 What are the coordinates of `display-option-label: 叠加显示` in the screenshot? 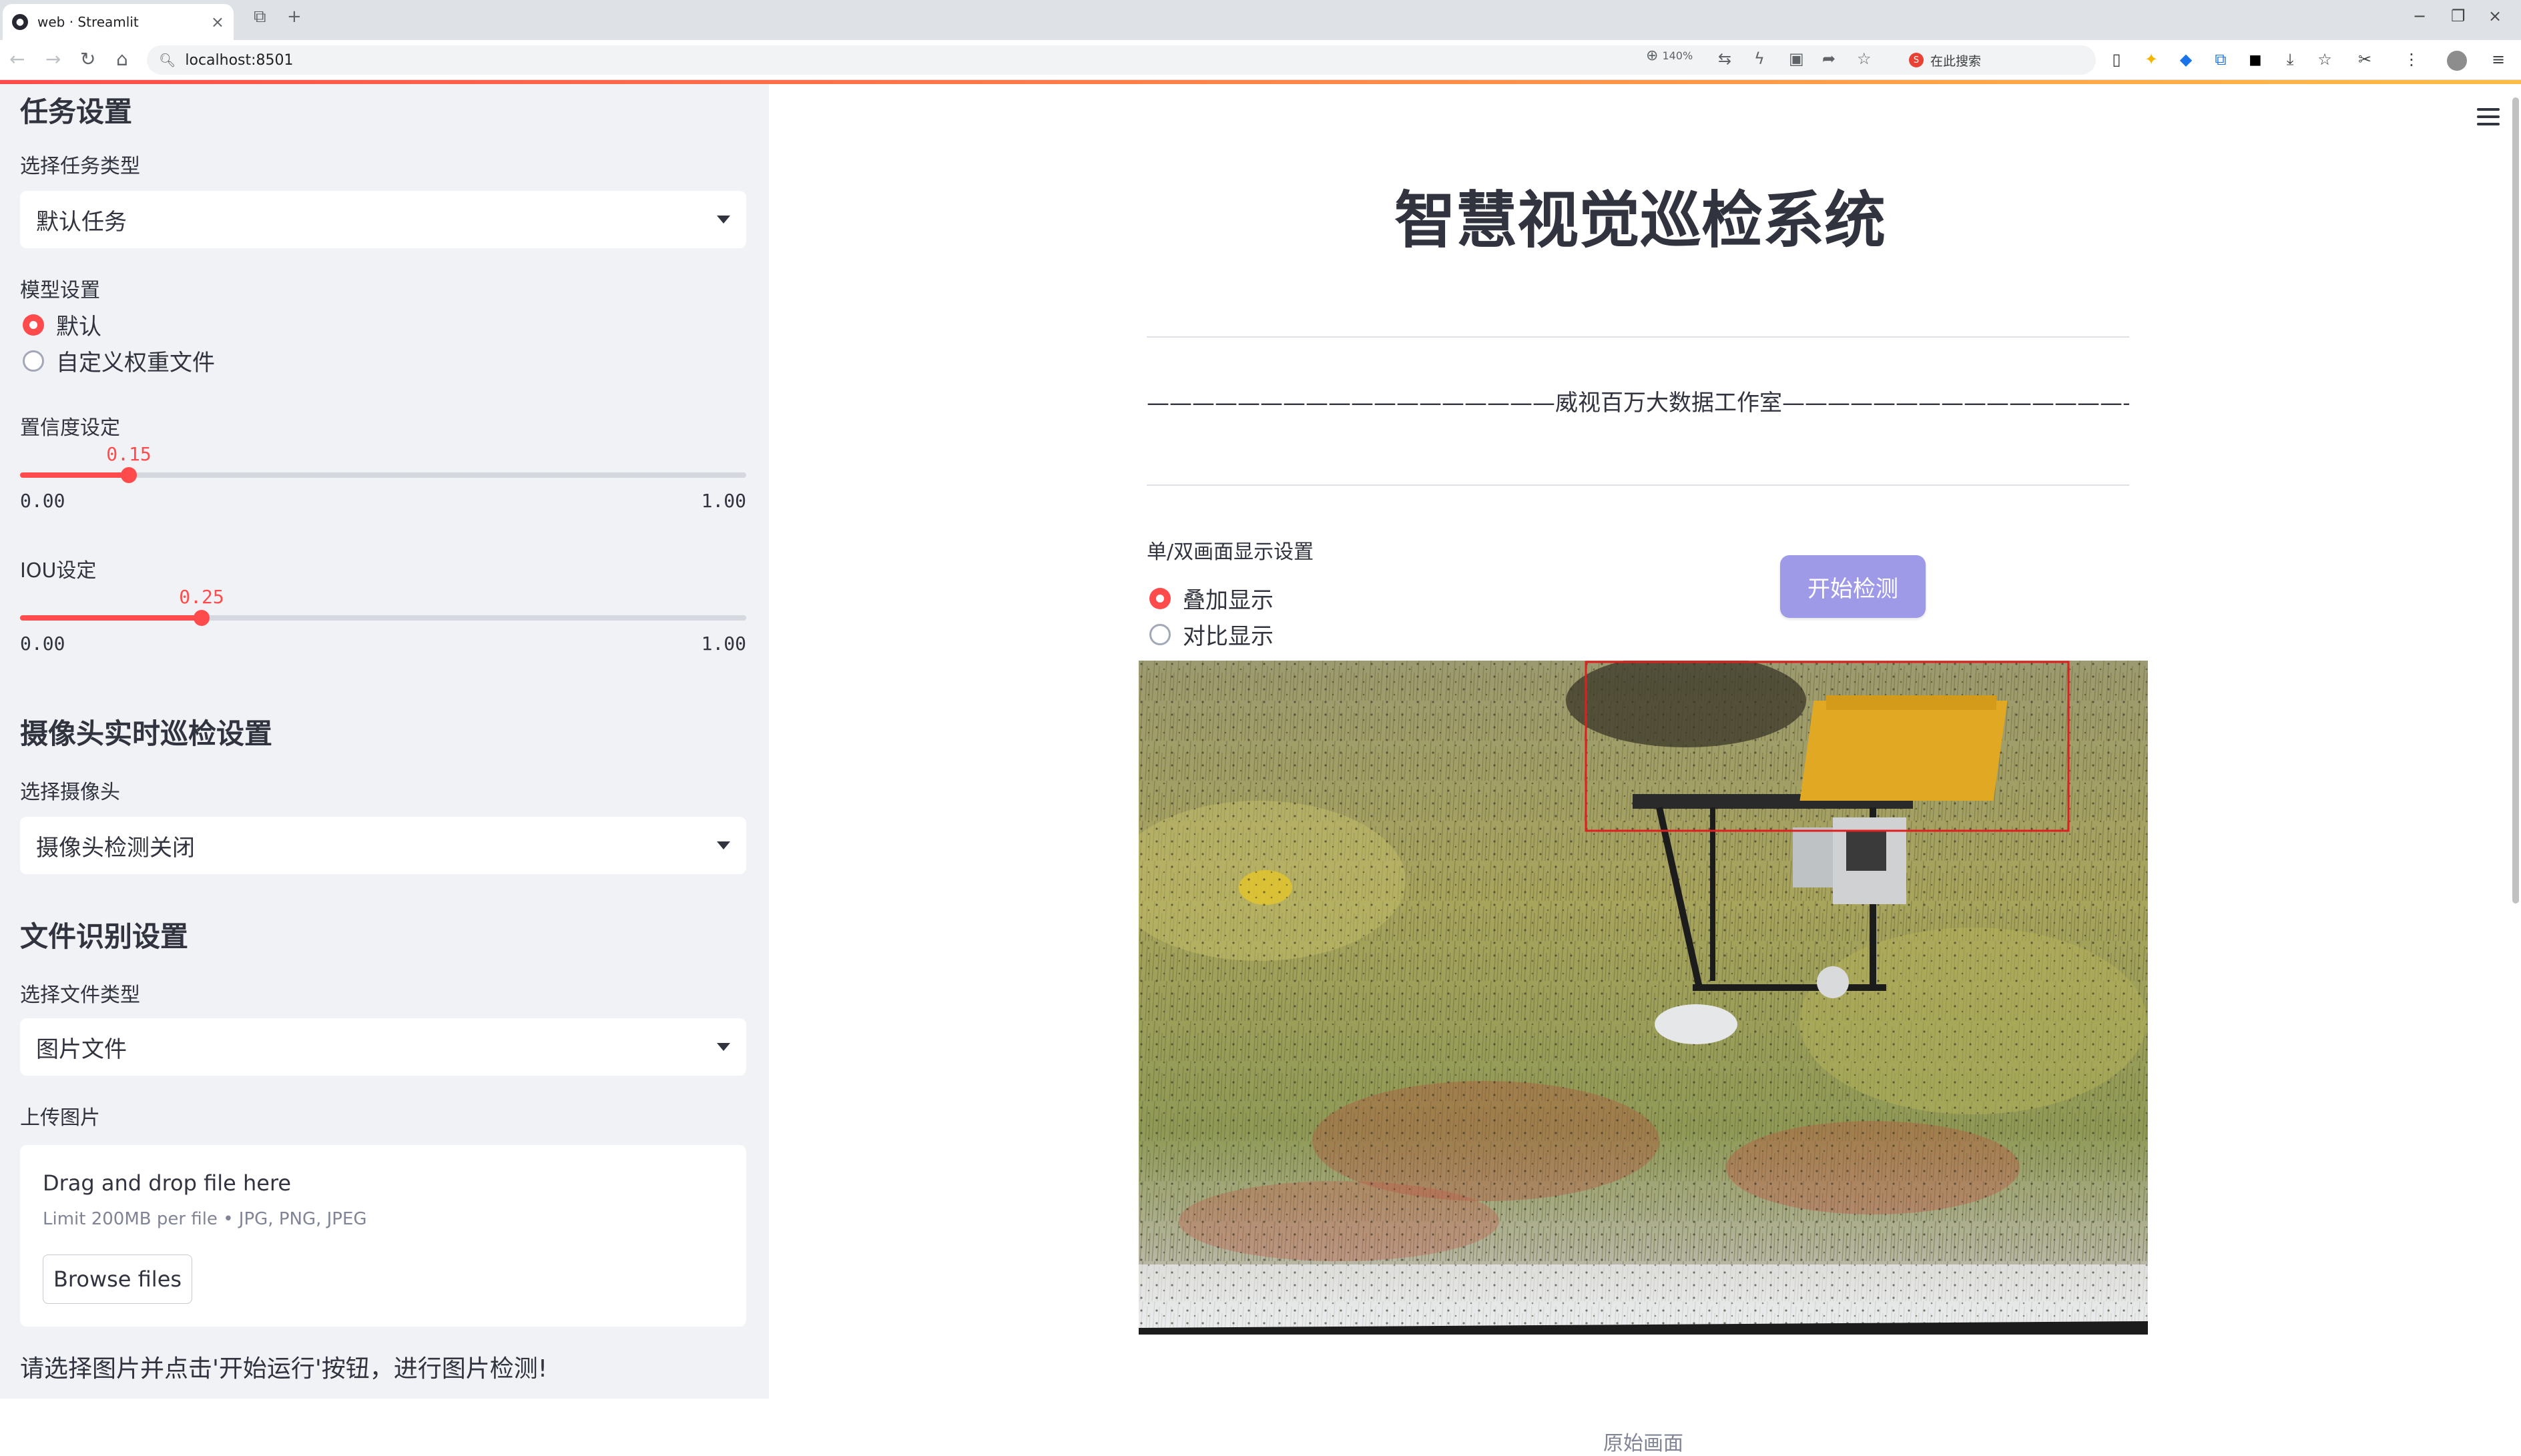 It's located at (1228, 600).